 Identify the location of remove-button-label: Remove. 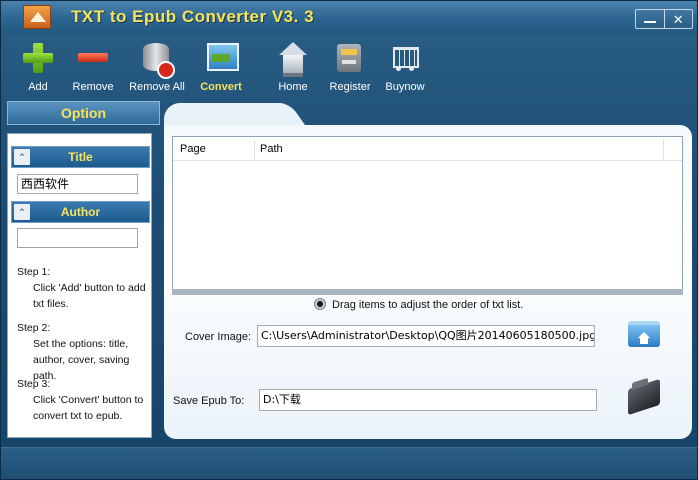
(93, 87).